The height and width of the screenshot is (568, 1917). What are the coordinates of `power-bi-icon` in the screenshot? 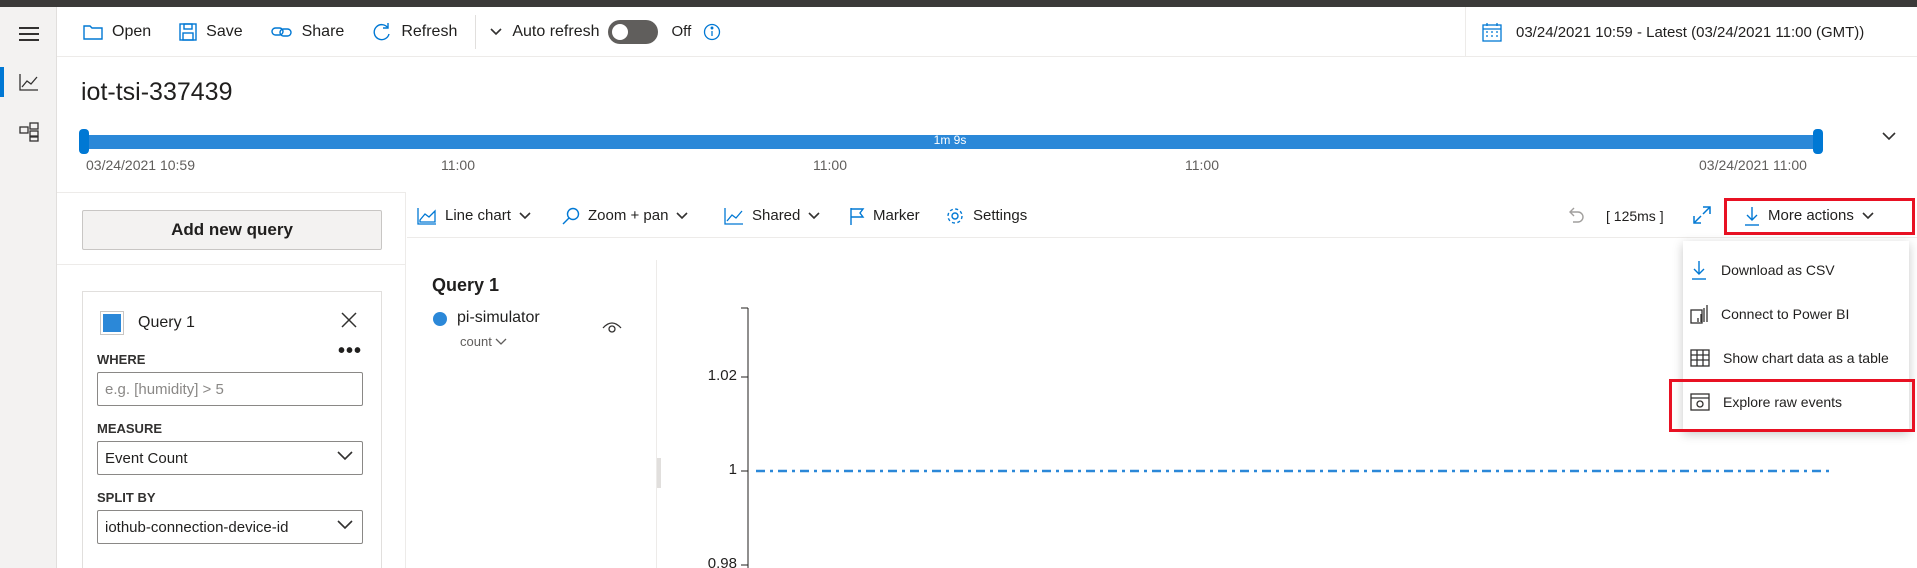 It's located at (1699, 314).